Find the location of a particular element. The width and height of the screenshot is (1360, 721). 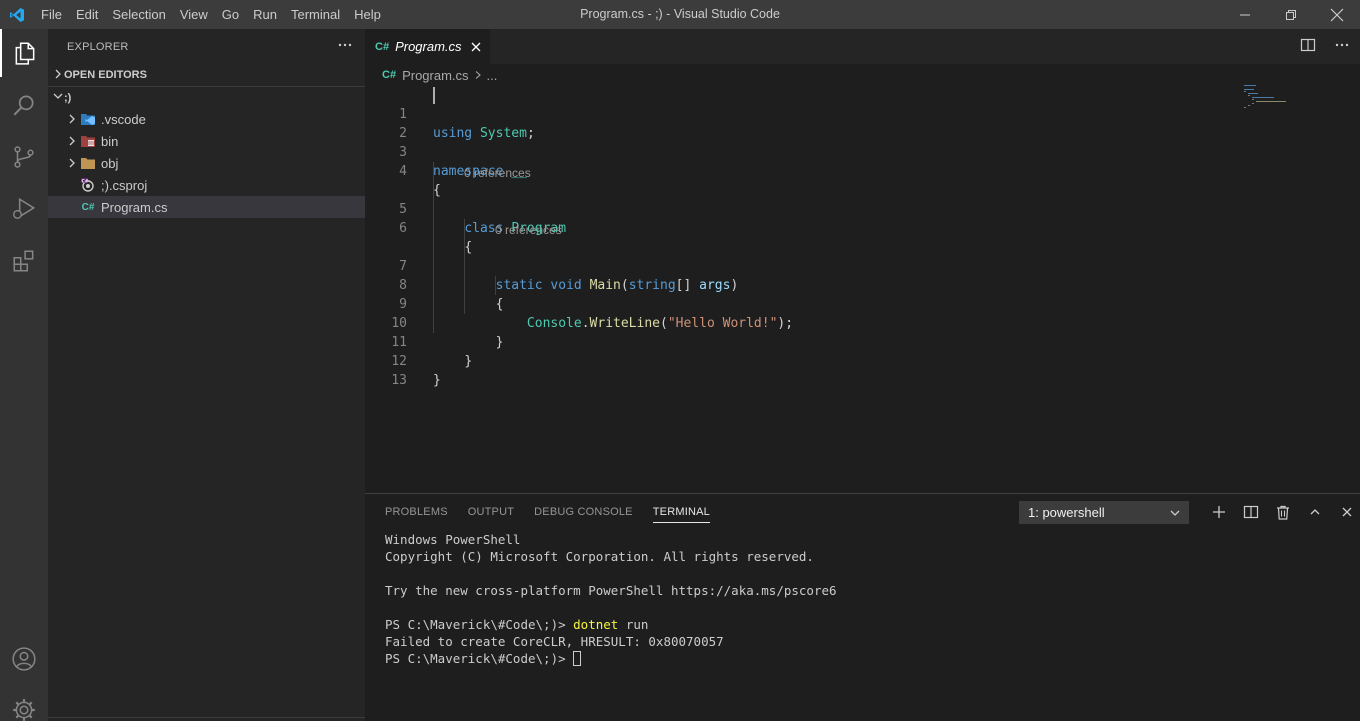

breadcrumb-file: Program.cs is located at coordinates (435, 75).